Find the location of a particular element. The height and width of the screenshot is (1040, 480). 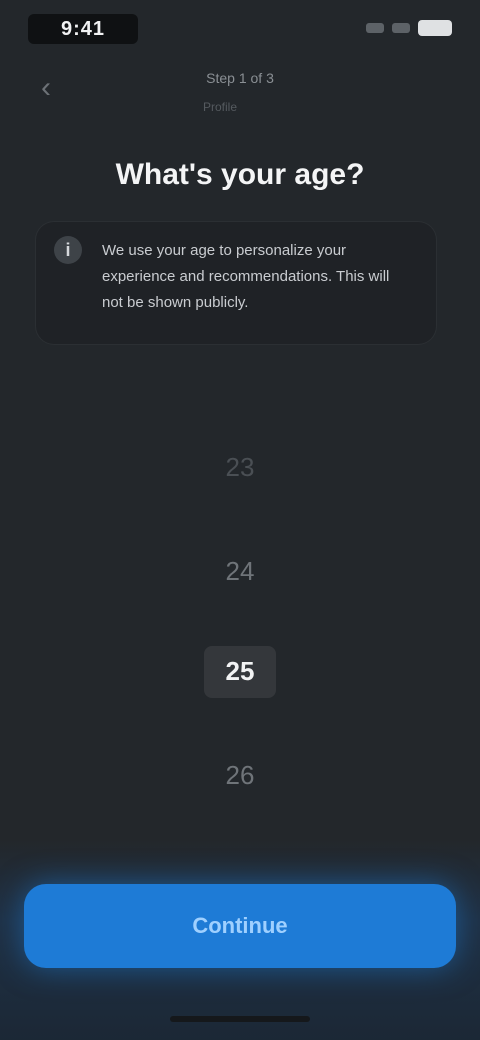

breadcrumb-step: Step 1 of 3 is located at coordinates (240, 78).